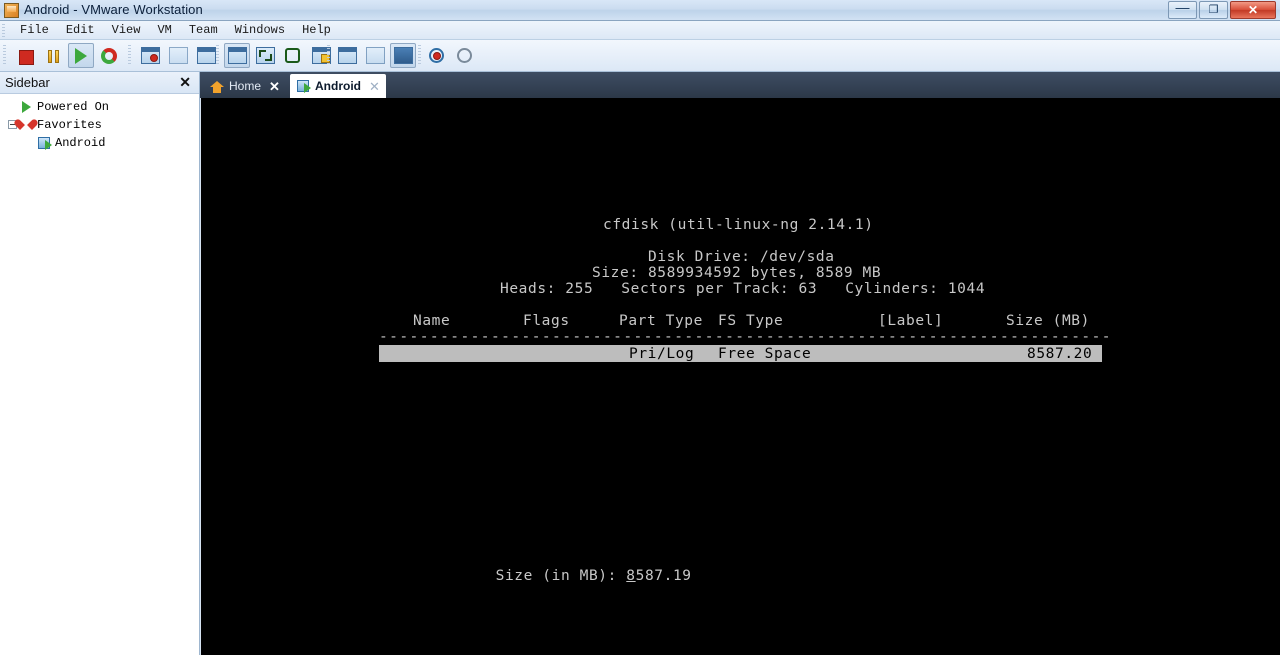  I want to click on sidebar-item-android: Android, so click(99, 143).